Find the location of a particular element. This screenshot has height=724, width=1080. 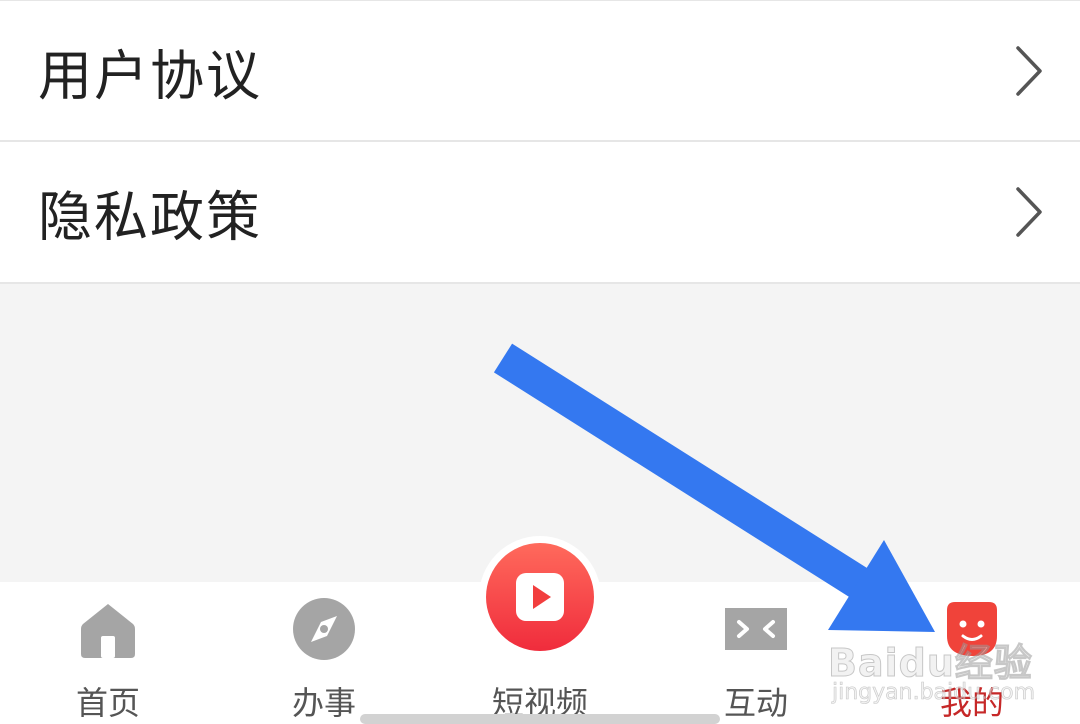

baidu-watermark: Baidu经验 jingyan.baidu.com is located at coordinates (948, 665).